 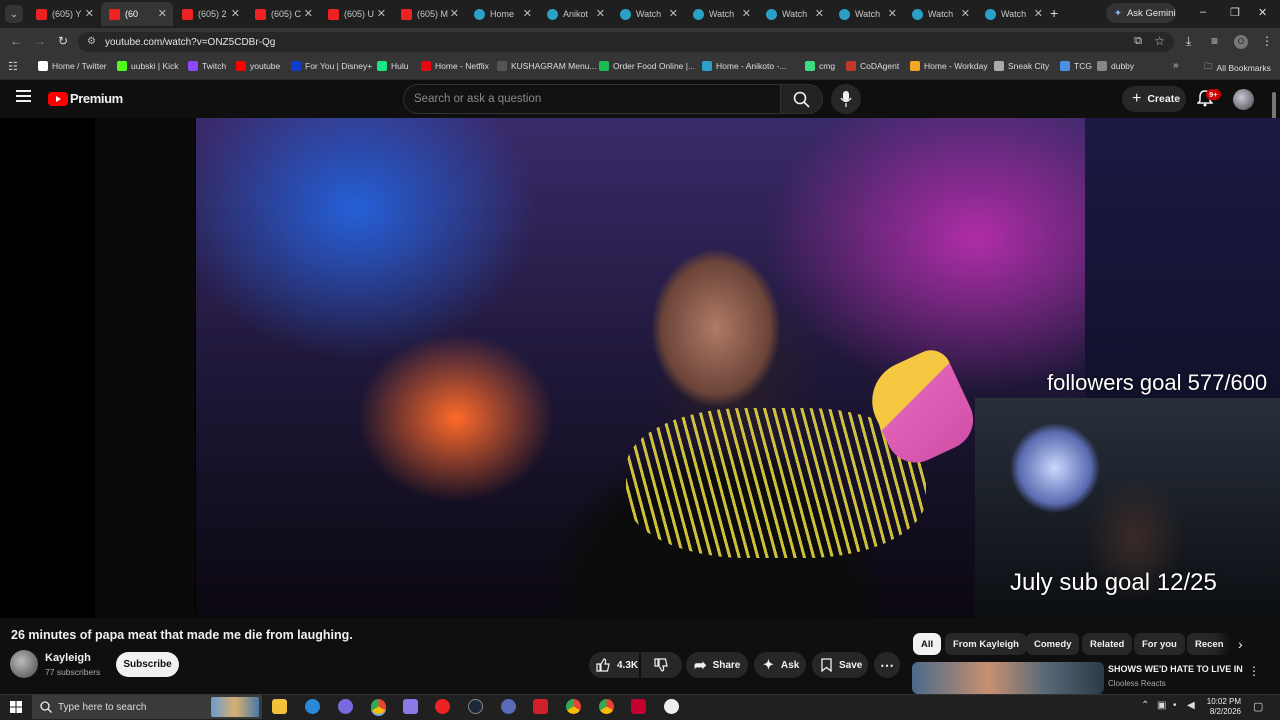 I want to click on chips-next-icon: ›, so click(x=1240, y=644).